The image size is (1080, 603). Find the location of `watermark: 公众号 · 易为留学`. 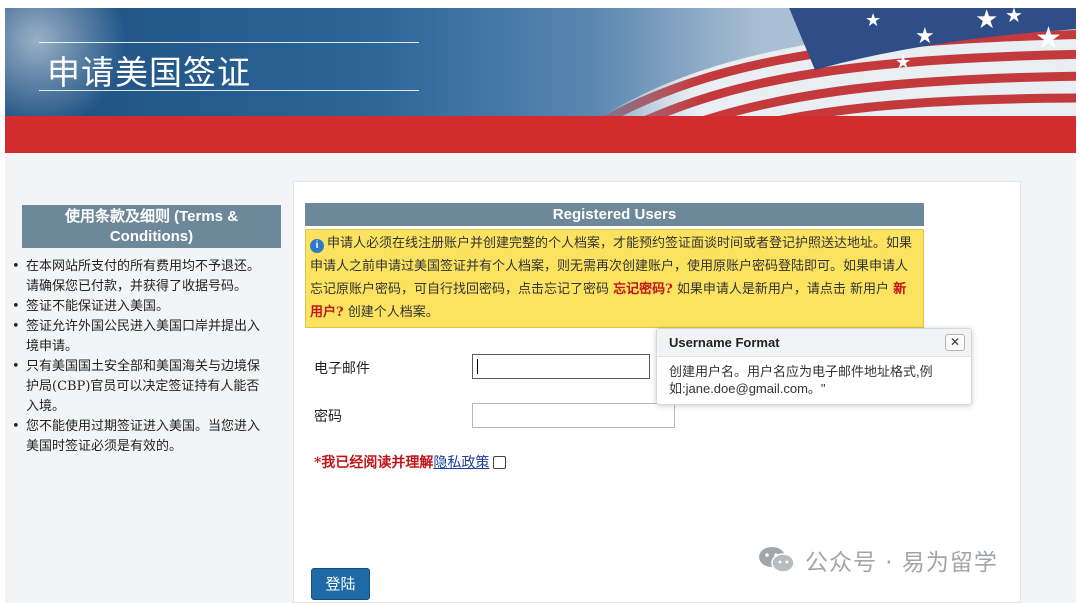

watermark: 公众号 · 易为留学 is located at coordinates (877, 560).